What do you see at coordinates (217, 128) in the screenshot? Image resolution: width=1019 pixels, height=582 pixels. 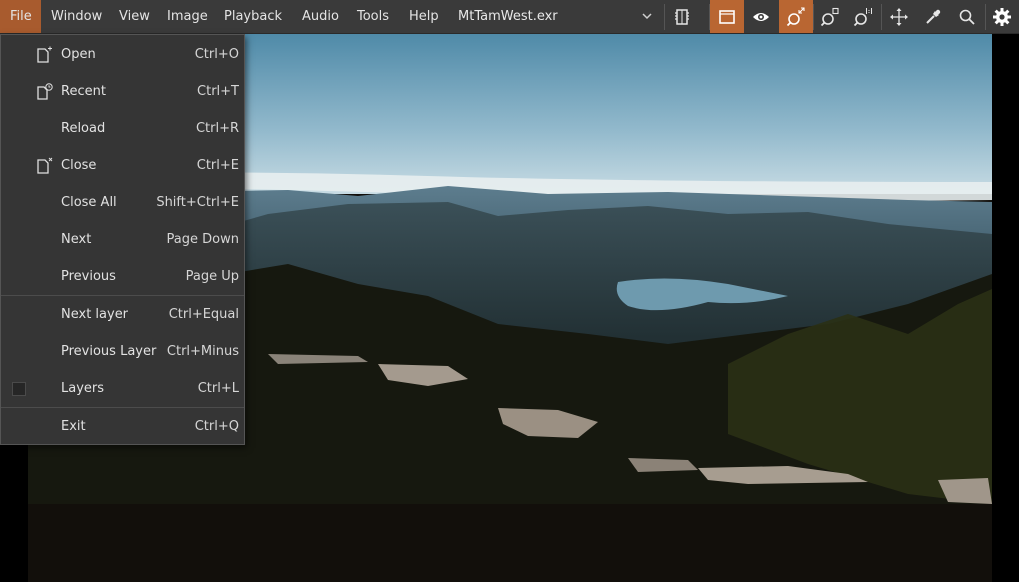 I see `menu-item-shortcut: Ctrl+R` at bounding box center [217, 128].